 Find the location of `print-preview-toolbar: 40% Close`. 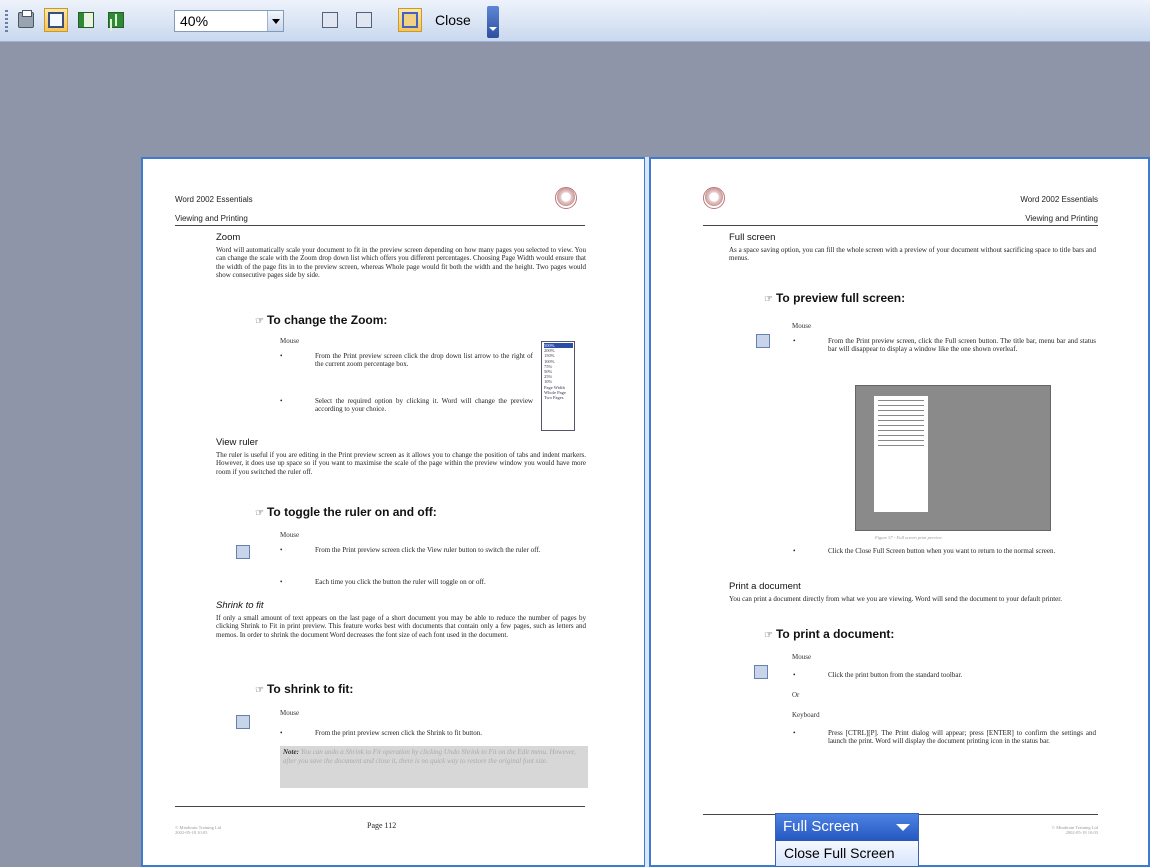

print-preview-toolbar: 40% Close is located at coordinates (575, 21).